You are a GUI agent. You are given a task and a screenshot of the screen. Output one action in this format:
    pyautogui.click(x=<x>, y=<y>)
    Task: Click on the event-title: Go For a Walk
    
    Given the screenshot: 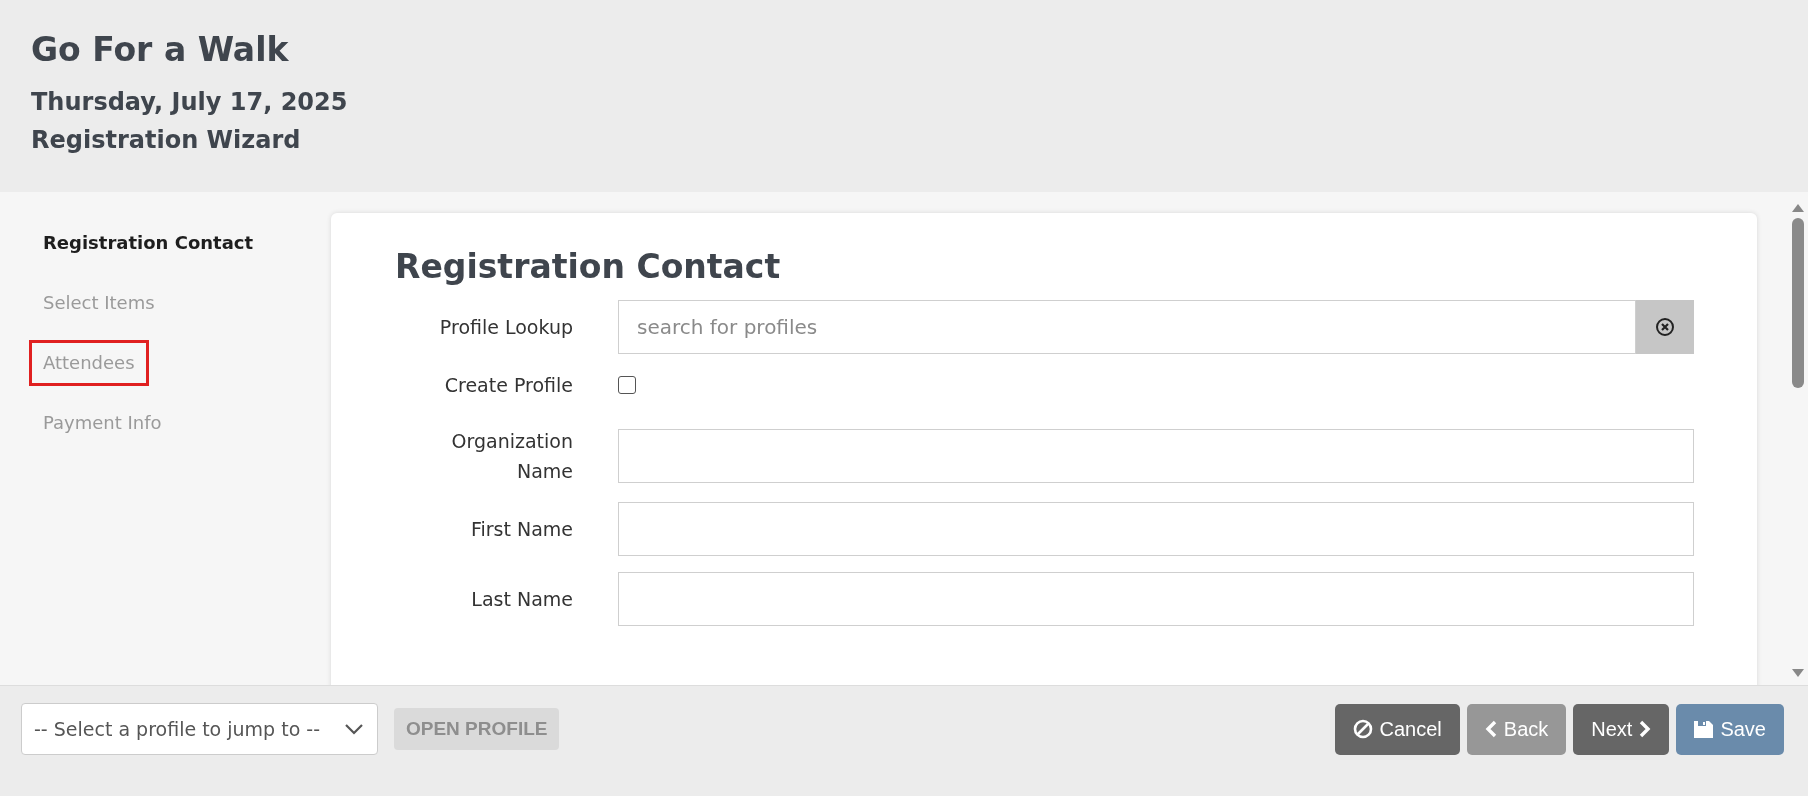 What is the action you would take?
    pyautogui.click(x=160, y=49)
    